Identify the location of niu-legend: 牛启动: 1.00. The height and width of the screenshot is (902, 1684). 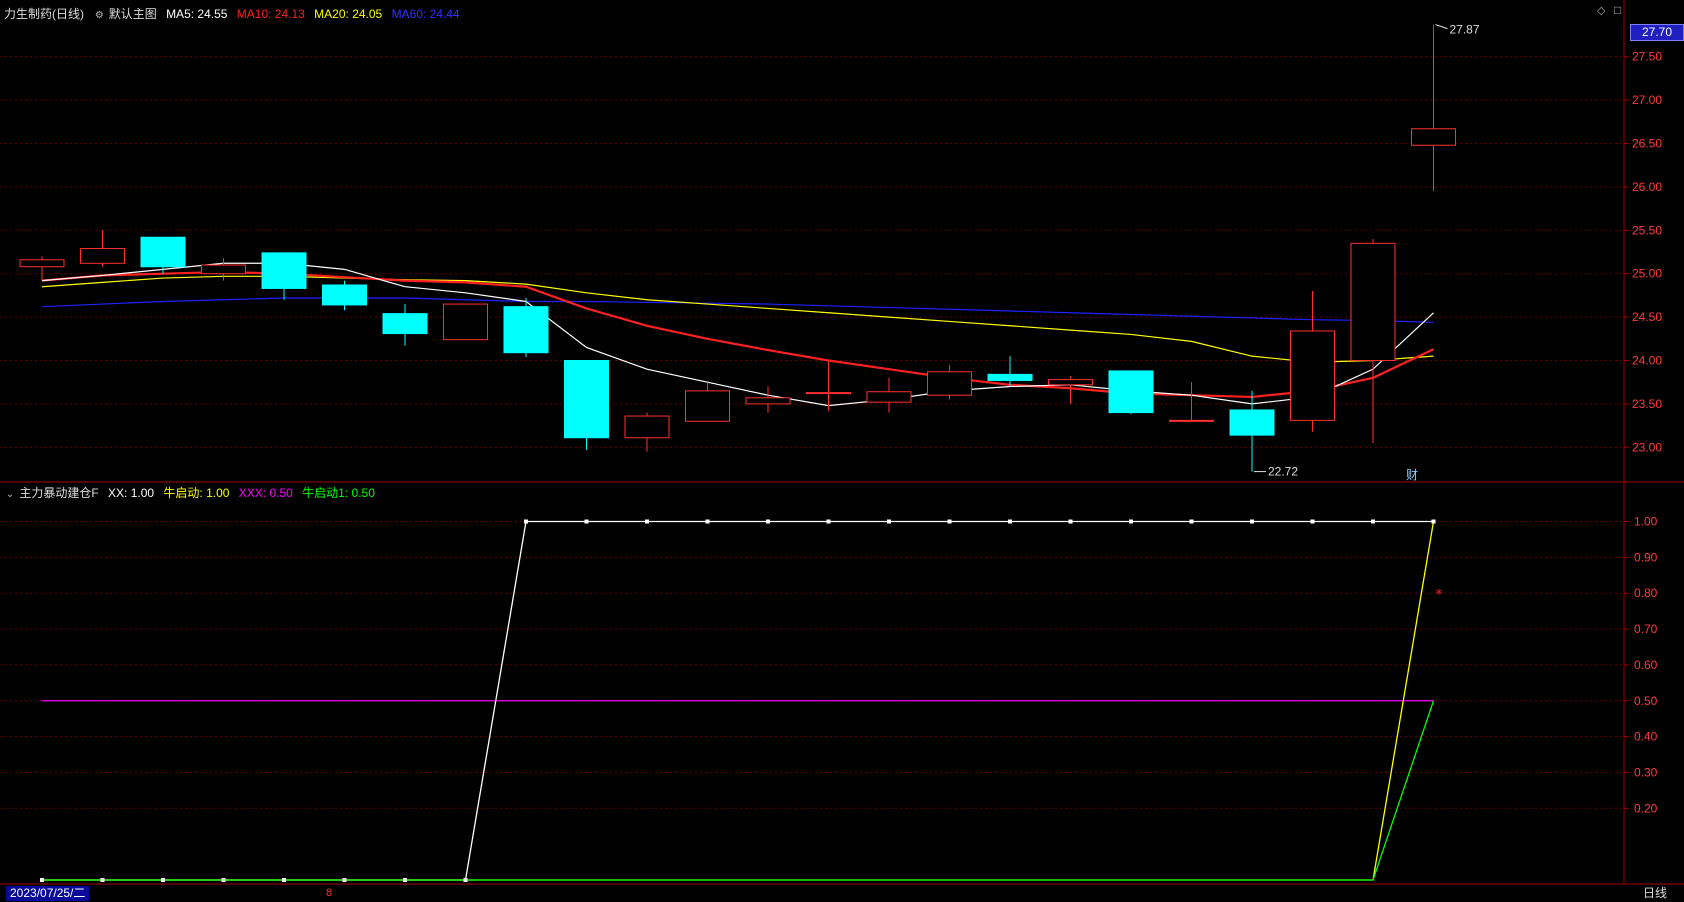
(196, 493).